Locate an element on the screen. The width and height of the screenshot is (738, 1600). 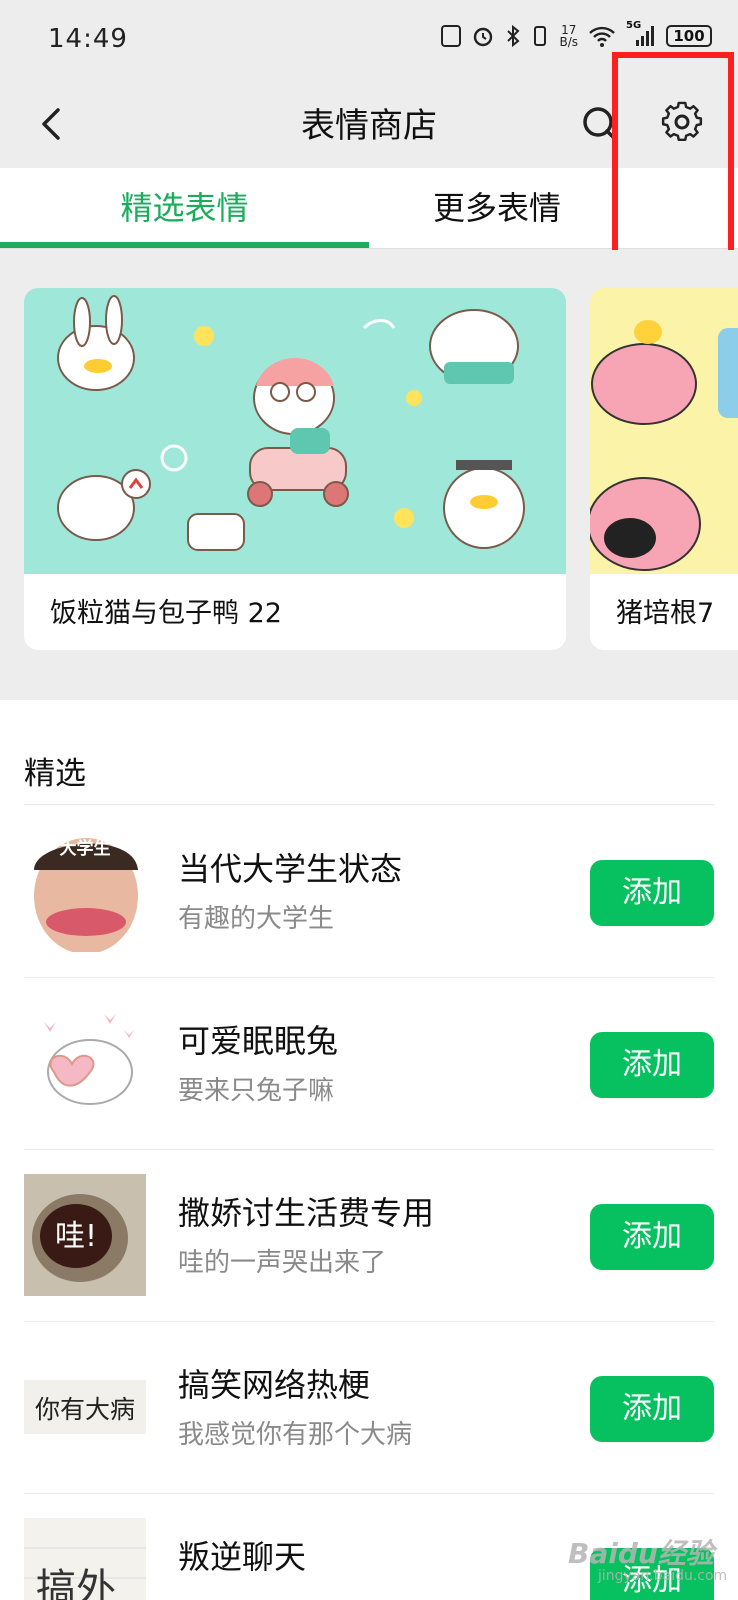
thumbnail-image is located at coordinates (85, 1063).